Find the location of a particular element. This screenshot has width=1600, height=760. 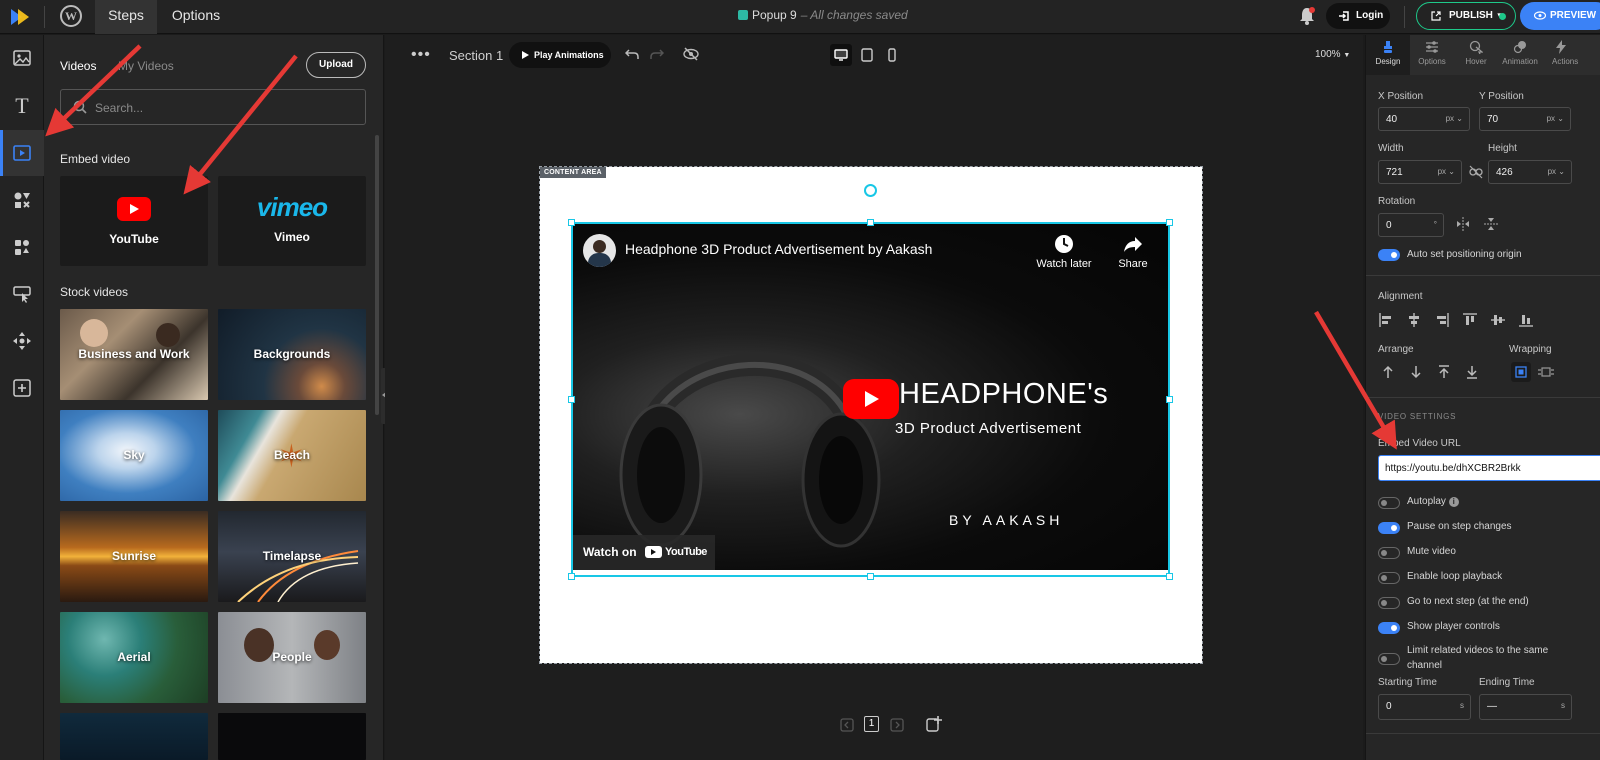

rail-images is located at coordinates (22, 58).